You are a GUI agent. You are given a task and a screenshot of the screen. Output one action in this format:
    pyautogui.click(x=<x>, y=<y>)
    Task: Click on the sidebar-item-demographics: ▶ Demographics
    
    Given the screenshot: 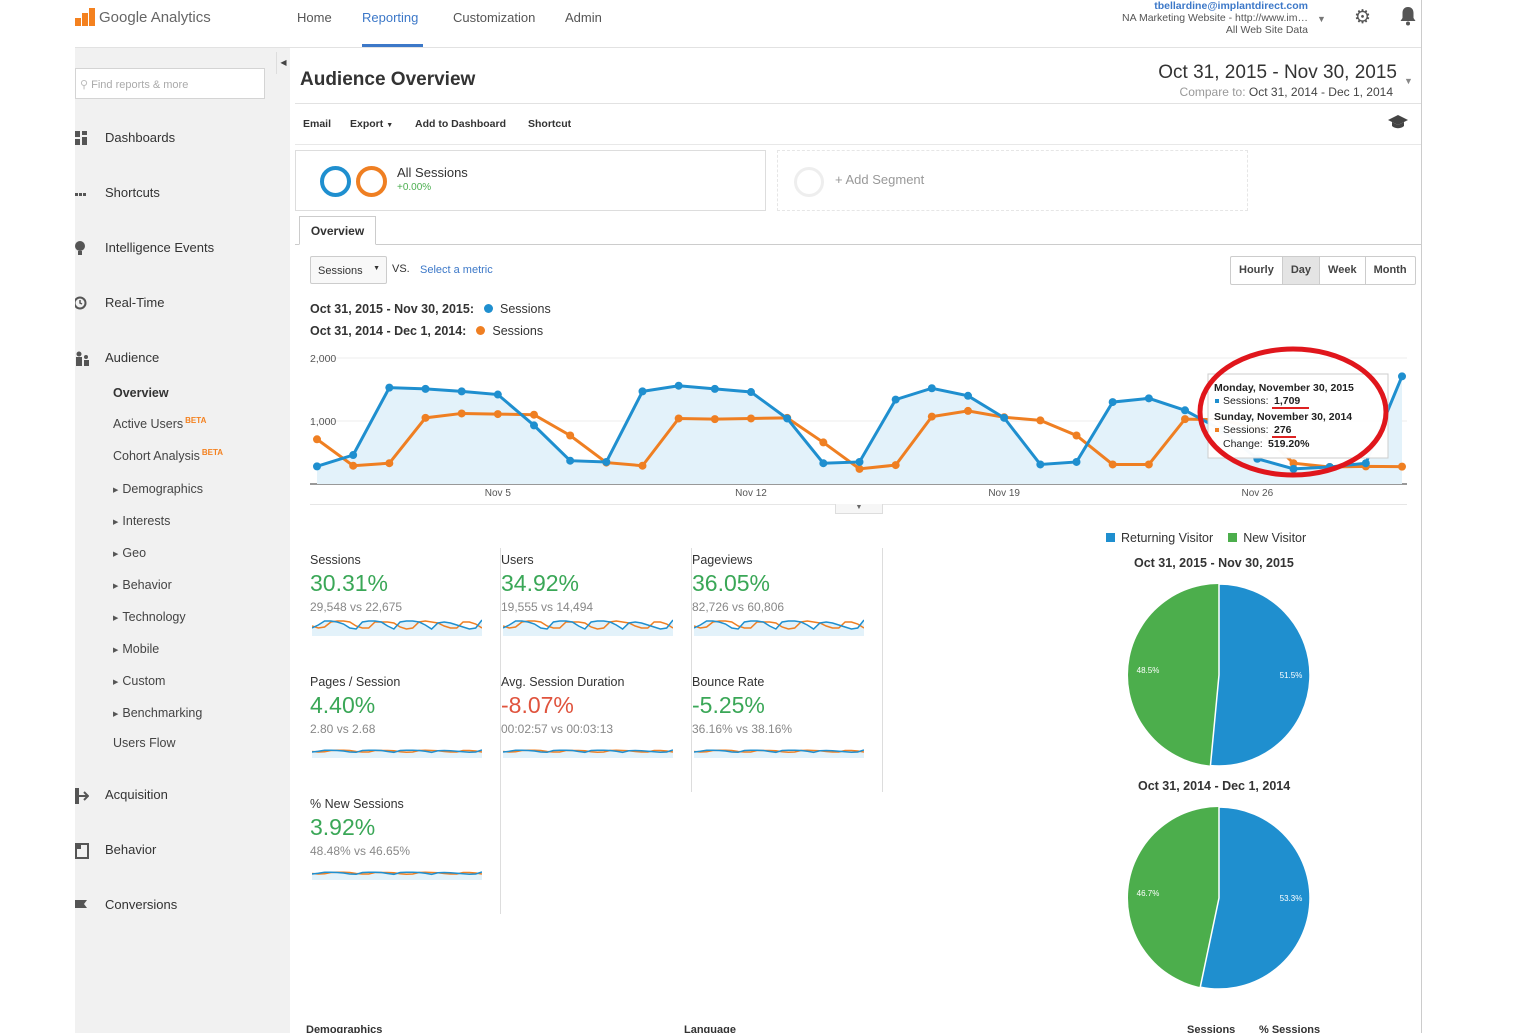 What is the action you would take?
    pyautogui.click(x=158, y=489)
    